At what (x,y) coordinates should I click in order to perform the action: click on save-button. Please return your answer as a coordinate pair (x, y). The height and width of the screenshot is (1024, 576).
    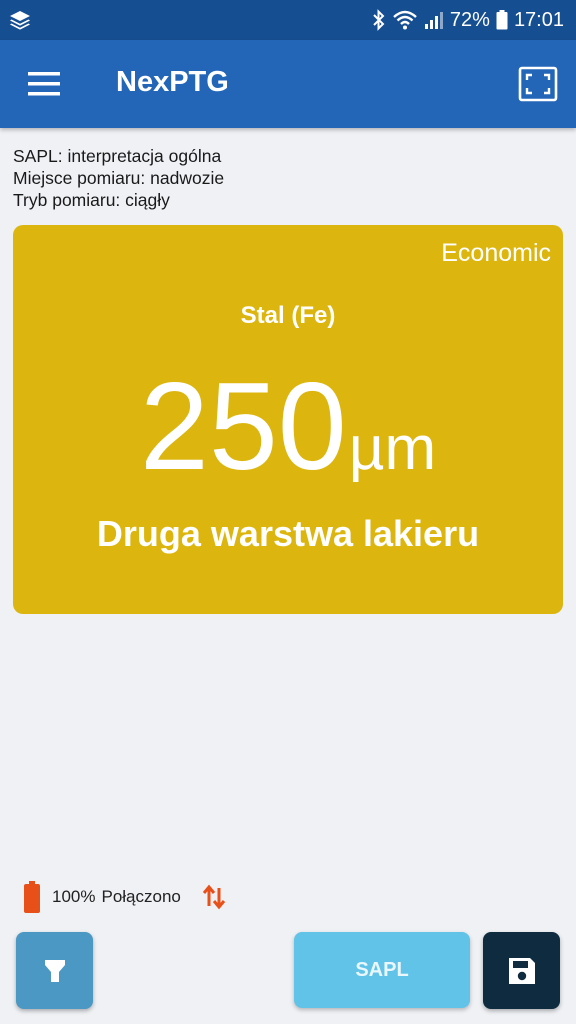
    Looking at the image, I should click on (521, 970).